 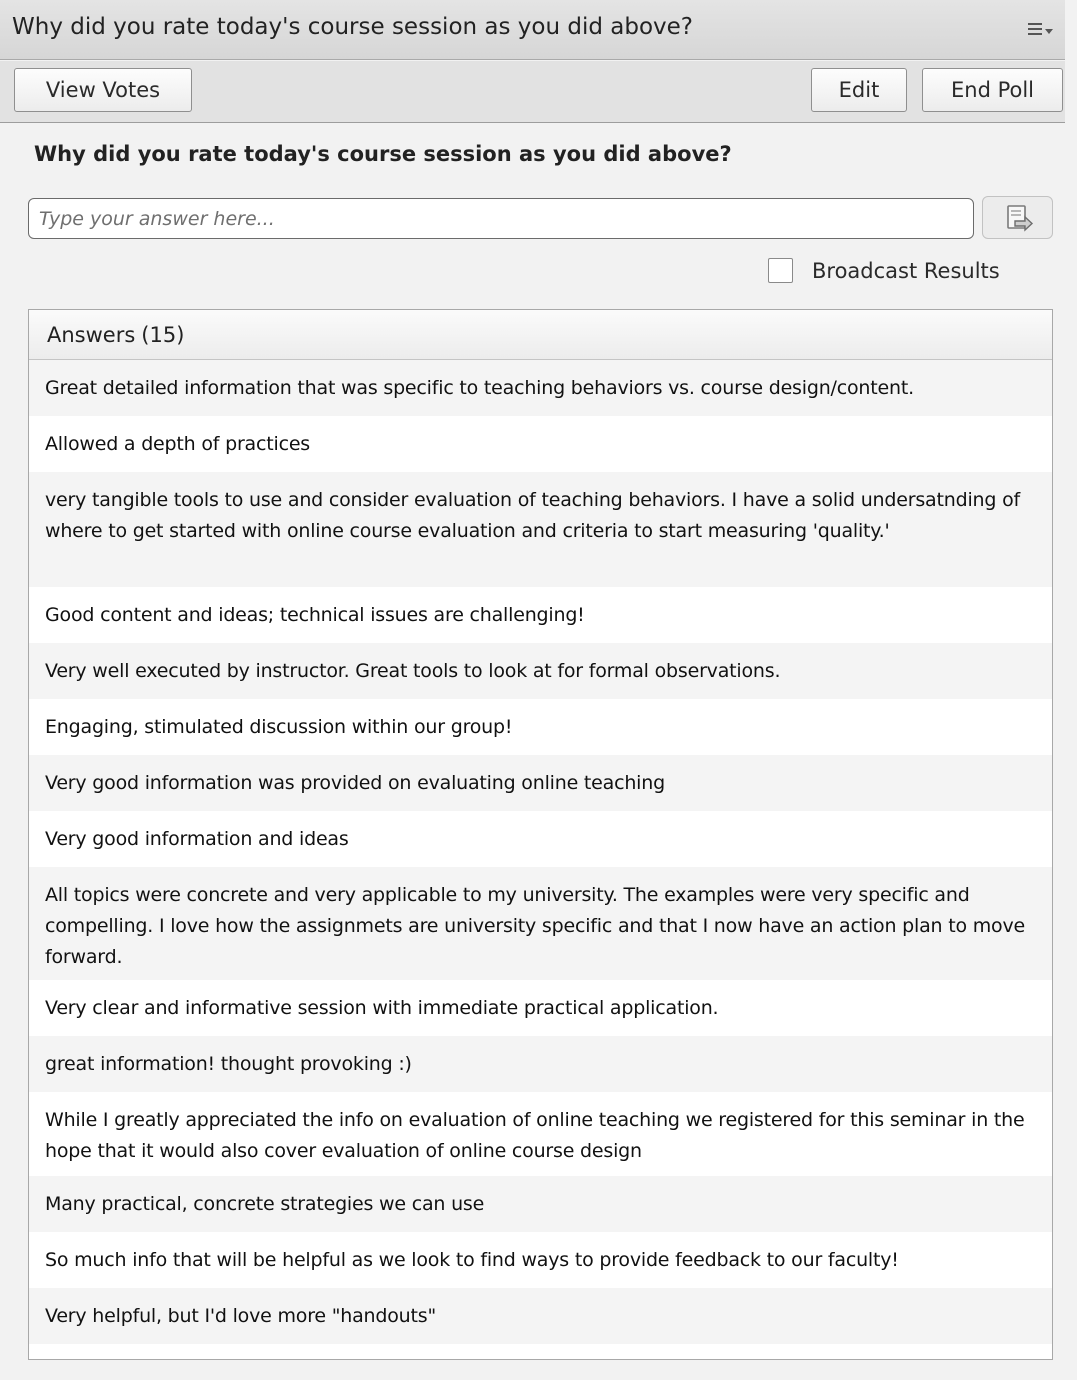 What do you see at coordinates (540, 839) in the screenshot?
I see `answer-row: Very good information and ideas` at bounding box center [540, 839].